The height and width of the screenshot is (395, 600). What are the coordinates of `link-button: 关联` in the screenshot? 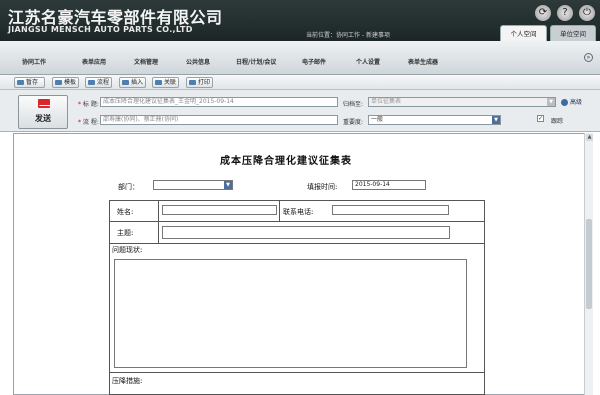 It's located at (165, 82).